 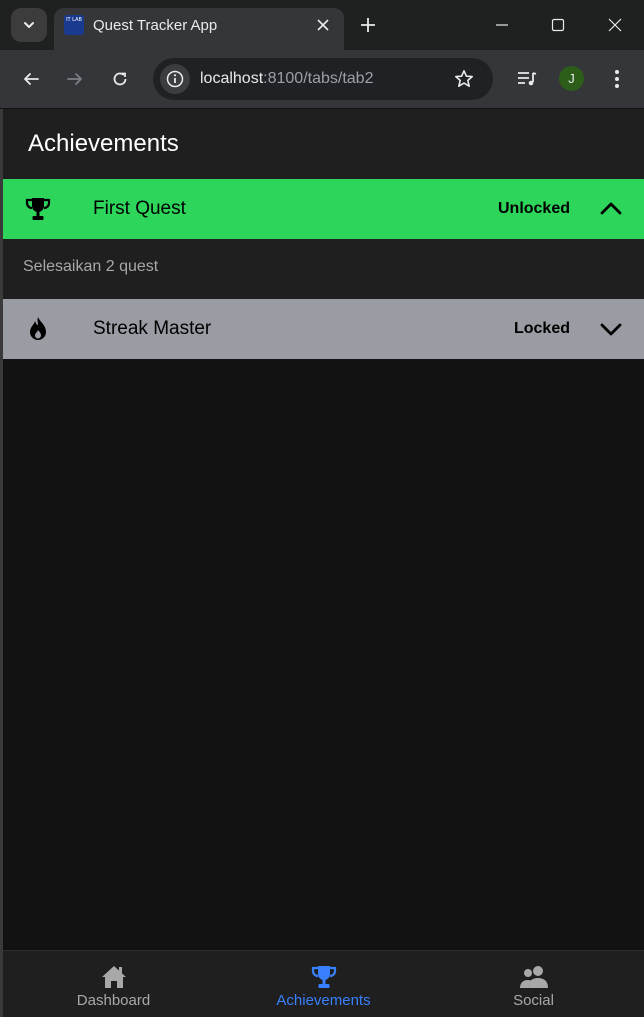 I want to click on arrow-left-icon, so click(x=31, y=79).